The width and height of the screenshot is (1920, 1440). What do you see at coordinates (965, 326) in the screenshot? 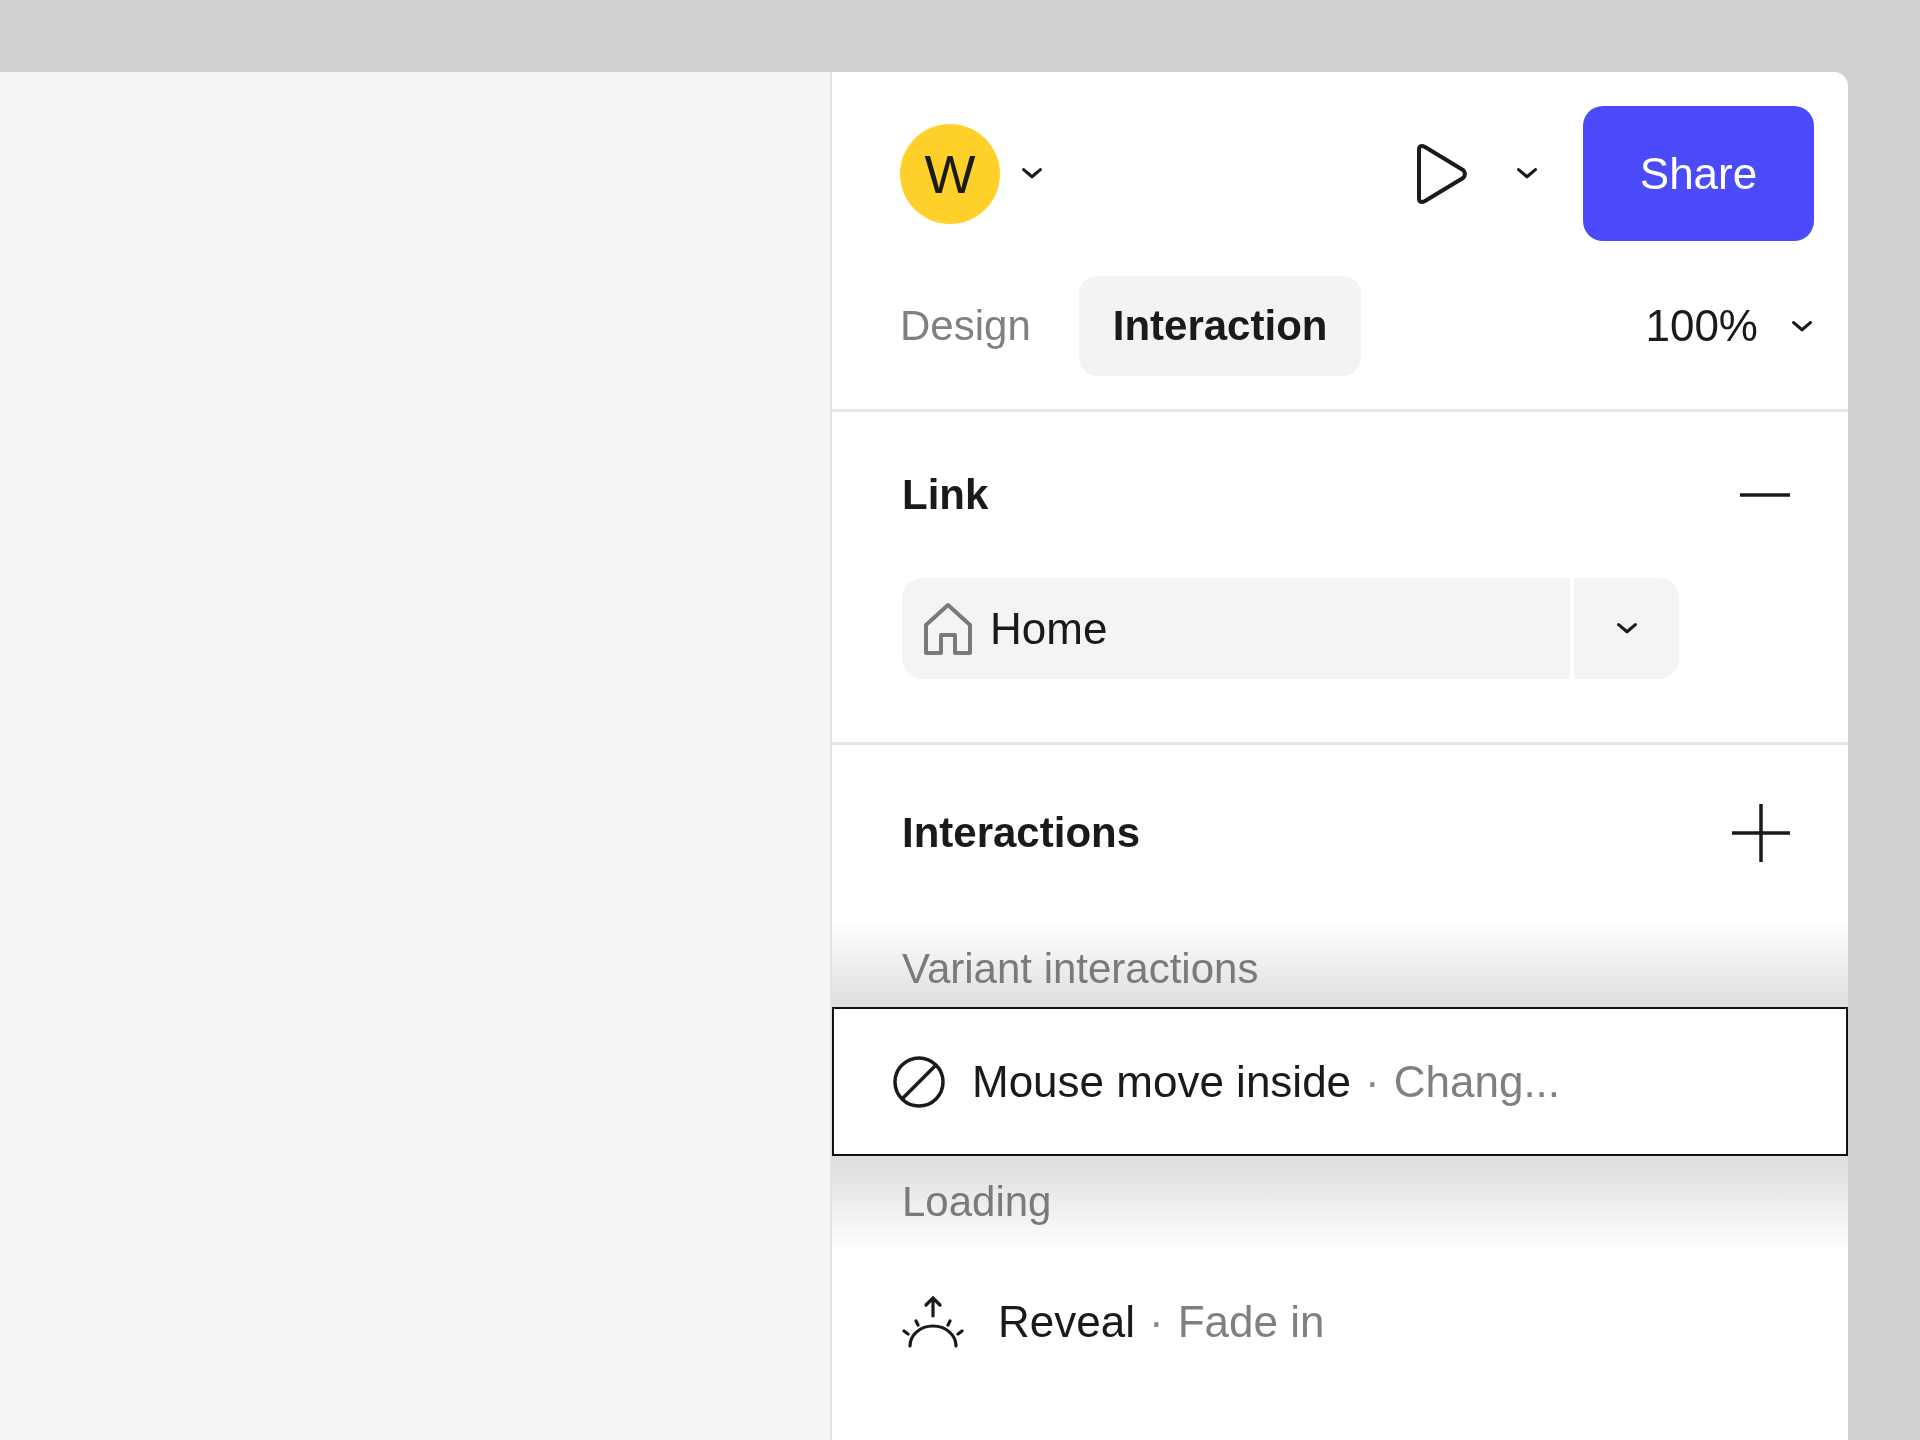
I see `tab: Design` at bounding box center [965, 326].